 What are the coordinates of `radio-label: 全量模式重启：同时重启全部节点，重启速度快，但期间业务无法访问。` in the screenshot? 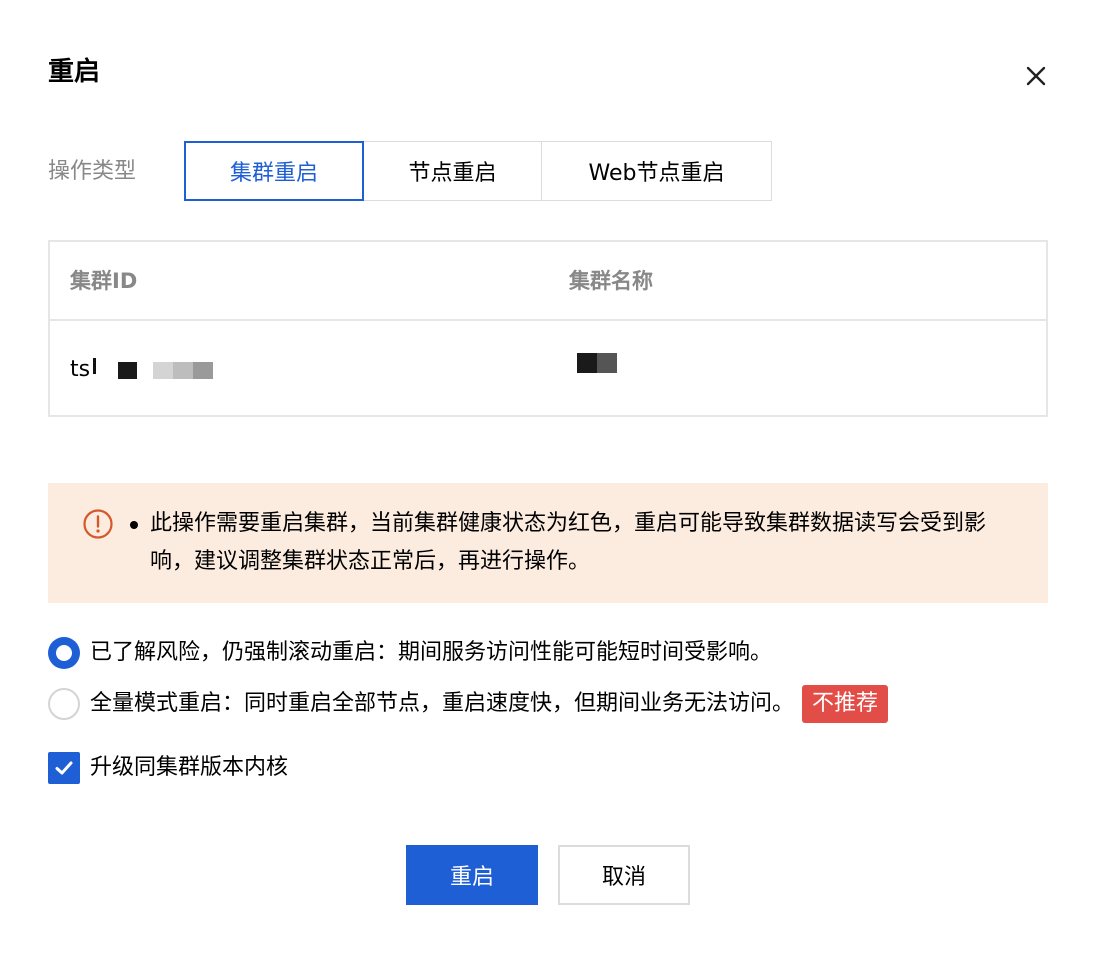 It's located at (442, 703).